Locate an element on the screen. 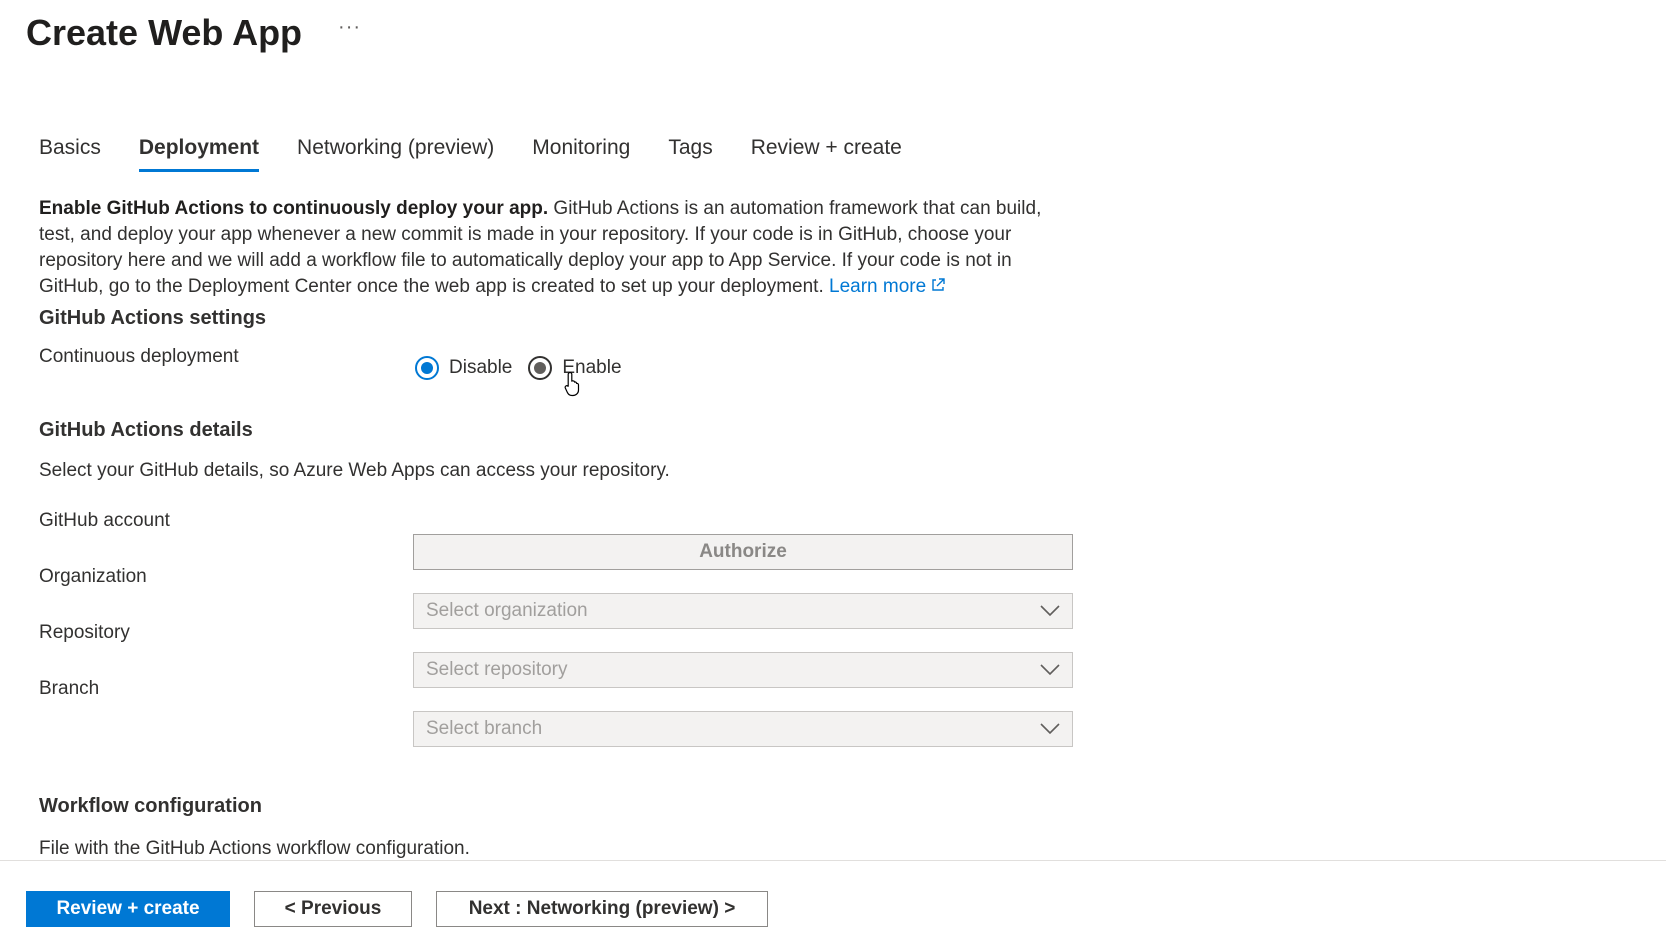 The image size is (1666, 951). radio-disable-dot is located at coordinates (427, 368).